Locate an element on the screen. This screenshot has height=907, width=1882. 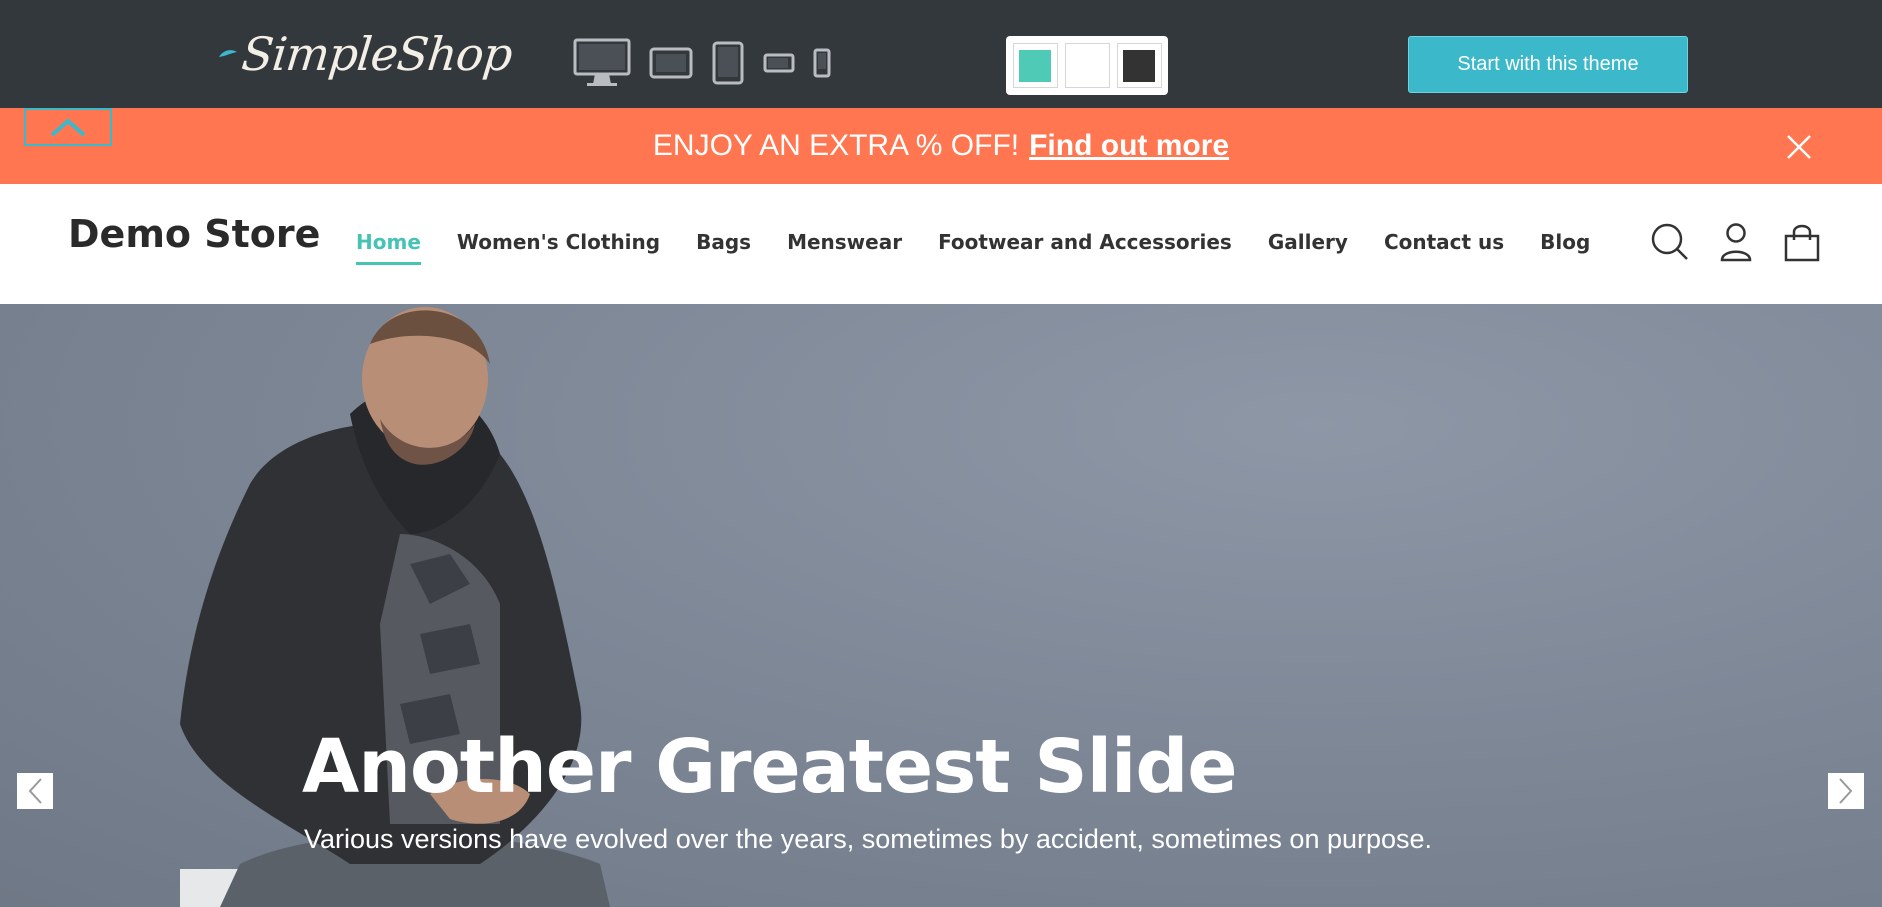
tablet-icon is located at coordinates (728, 63).